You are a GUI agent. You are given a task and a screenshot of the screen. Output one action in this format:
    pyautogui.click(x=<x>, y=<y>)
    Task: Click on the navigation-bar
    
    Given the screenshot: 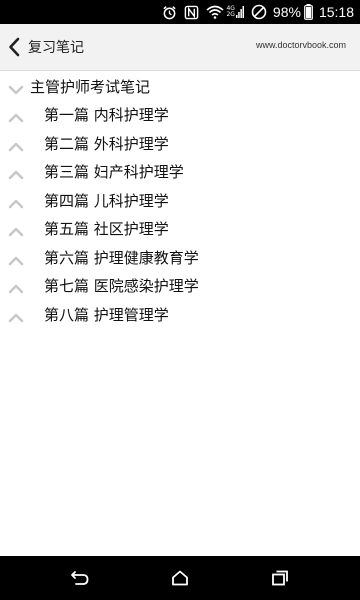 What is the action you would take?
    pyautogui.click(x=180, y=578)
    